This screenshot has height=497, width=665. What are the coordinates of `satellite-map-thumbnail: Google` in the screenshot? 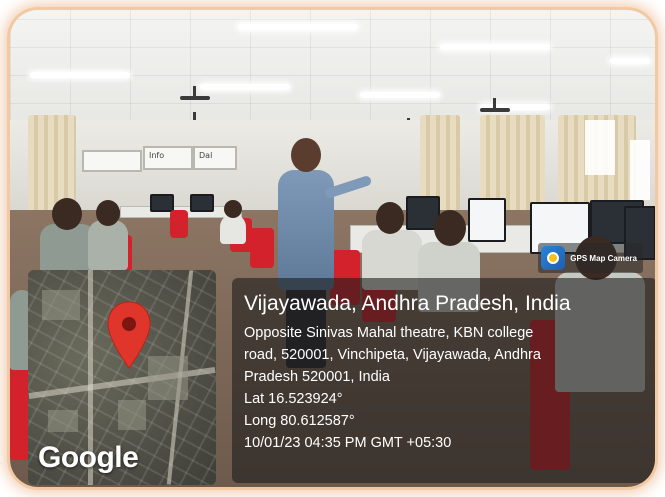 It's located at (122, 377).